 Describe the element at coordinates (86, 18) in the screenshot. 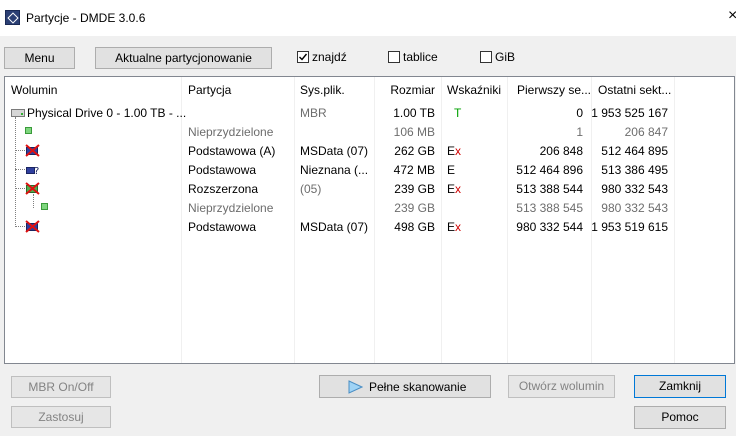

I see `window-title: Partycje - DMDE 3.0.6` at that location.